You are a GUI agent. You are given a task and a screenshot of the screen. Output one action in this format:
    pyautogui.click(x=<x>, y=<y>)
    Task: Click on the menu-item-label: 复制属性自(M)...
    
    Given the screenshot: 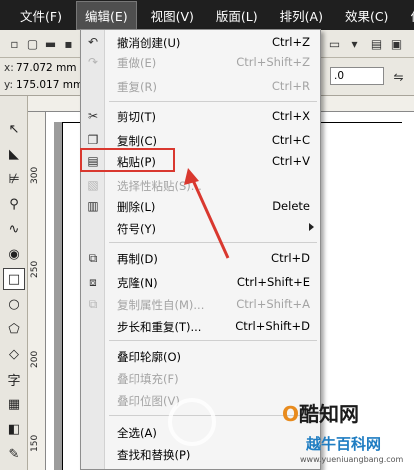 What is the action you would take?
    pyautogui.click(x=161, y=305)
    